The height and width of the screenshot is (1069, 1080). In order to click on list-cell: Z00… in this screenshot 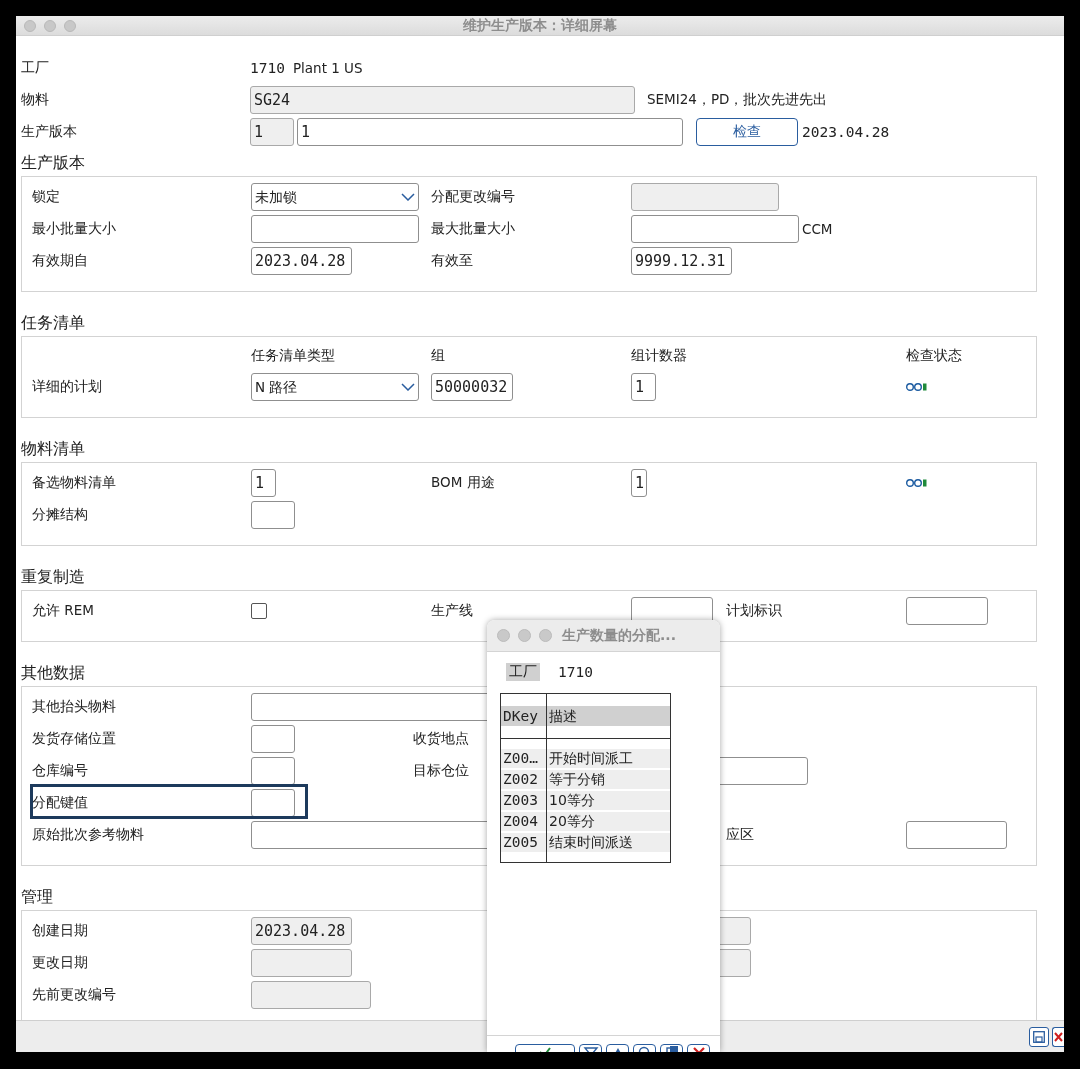, I will do `click(523, 758)`.